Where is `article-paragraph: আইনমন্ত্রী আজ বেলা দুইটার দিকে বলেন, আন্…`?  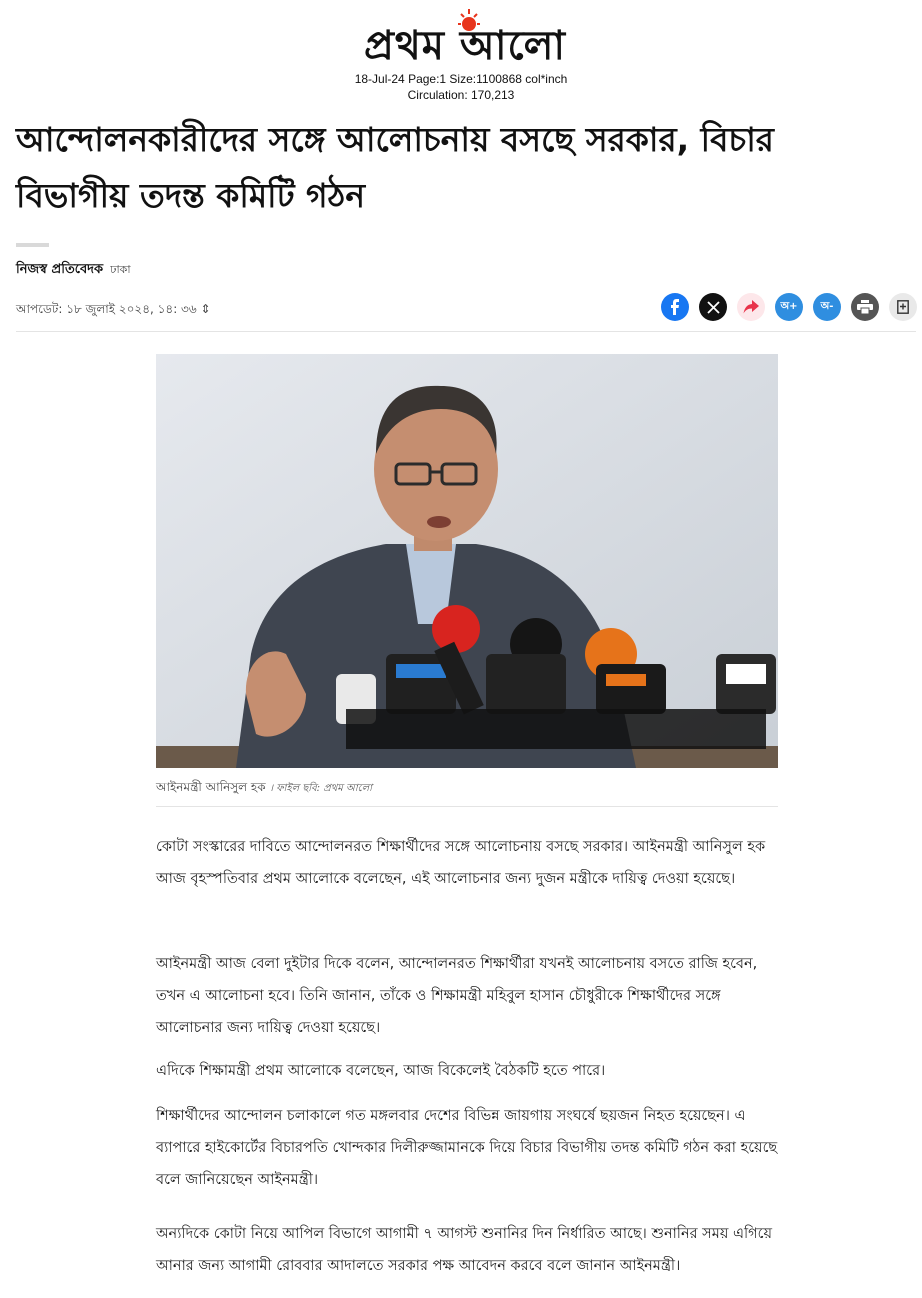
article-paragraph: আইনমন্ত্রী আজ বেলা দুইটার দিকে বলেন, আন্… is located at coordinates (457, 996).